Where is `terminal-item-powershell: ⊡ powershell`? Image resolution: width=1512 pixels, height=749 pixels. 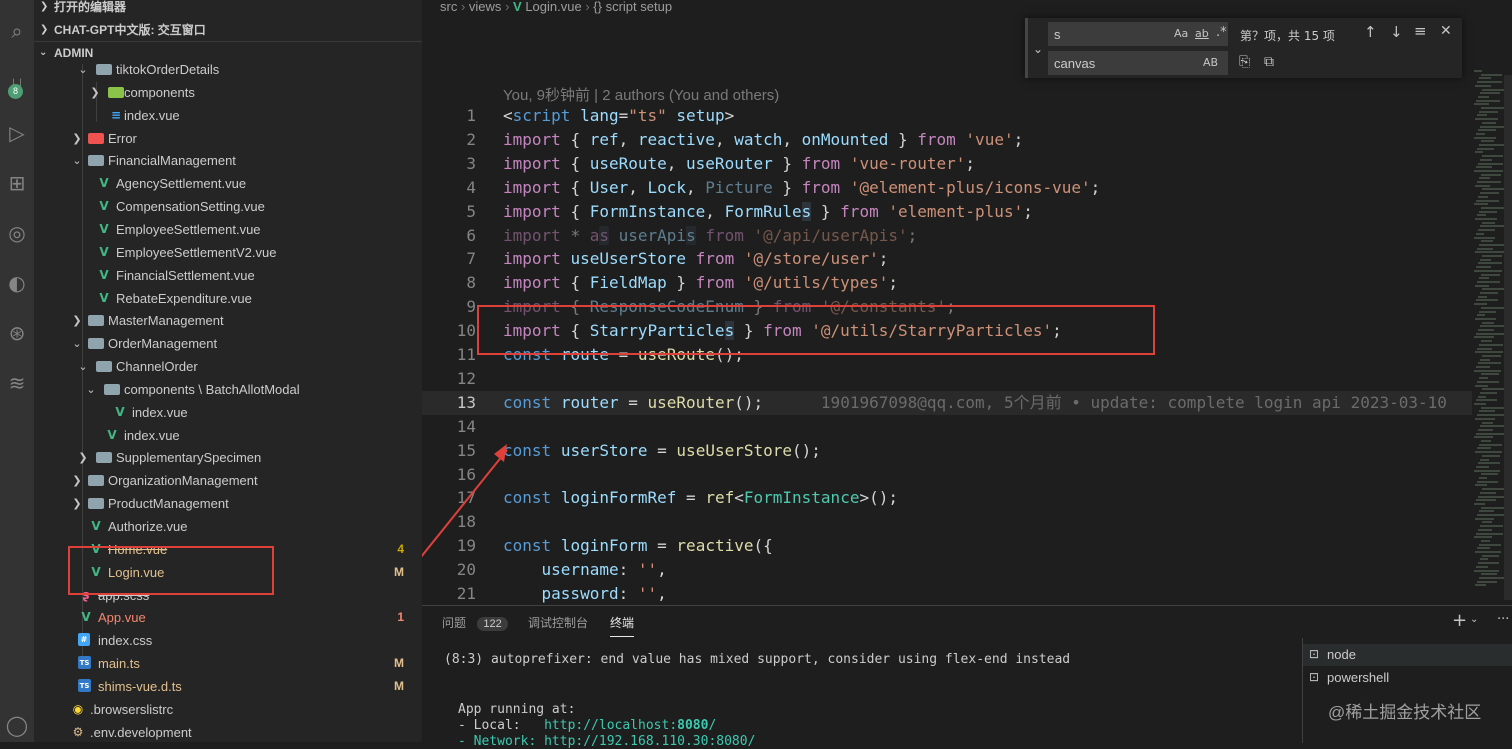 terminal-item-powershell: ⊡ powershell is located at coordinates (1407, 678).